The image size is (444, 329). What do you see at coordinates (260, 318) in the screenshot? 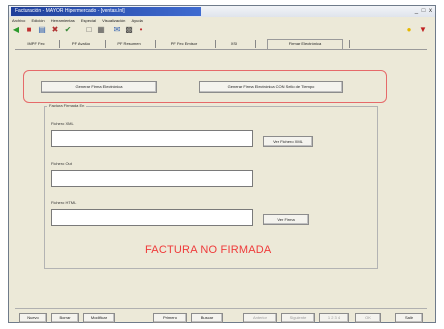
I see `previous-button: Anterior` at bounding box center [260, 318].